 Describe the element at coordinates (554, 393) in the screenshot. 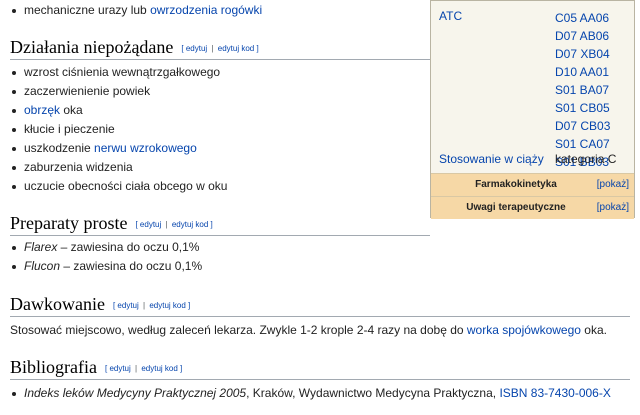

I see `isbn-link: ISBN 83-7430-006-X` at that location.